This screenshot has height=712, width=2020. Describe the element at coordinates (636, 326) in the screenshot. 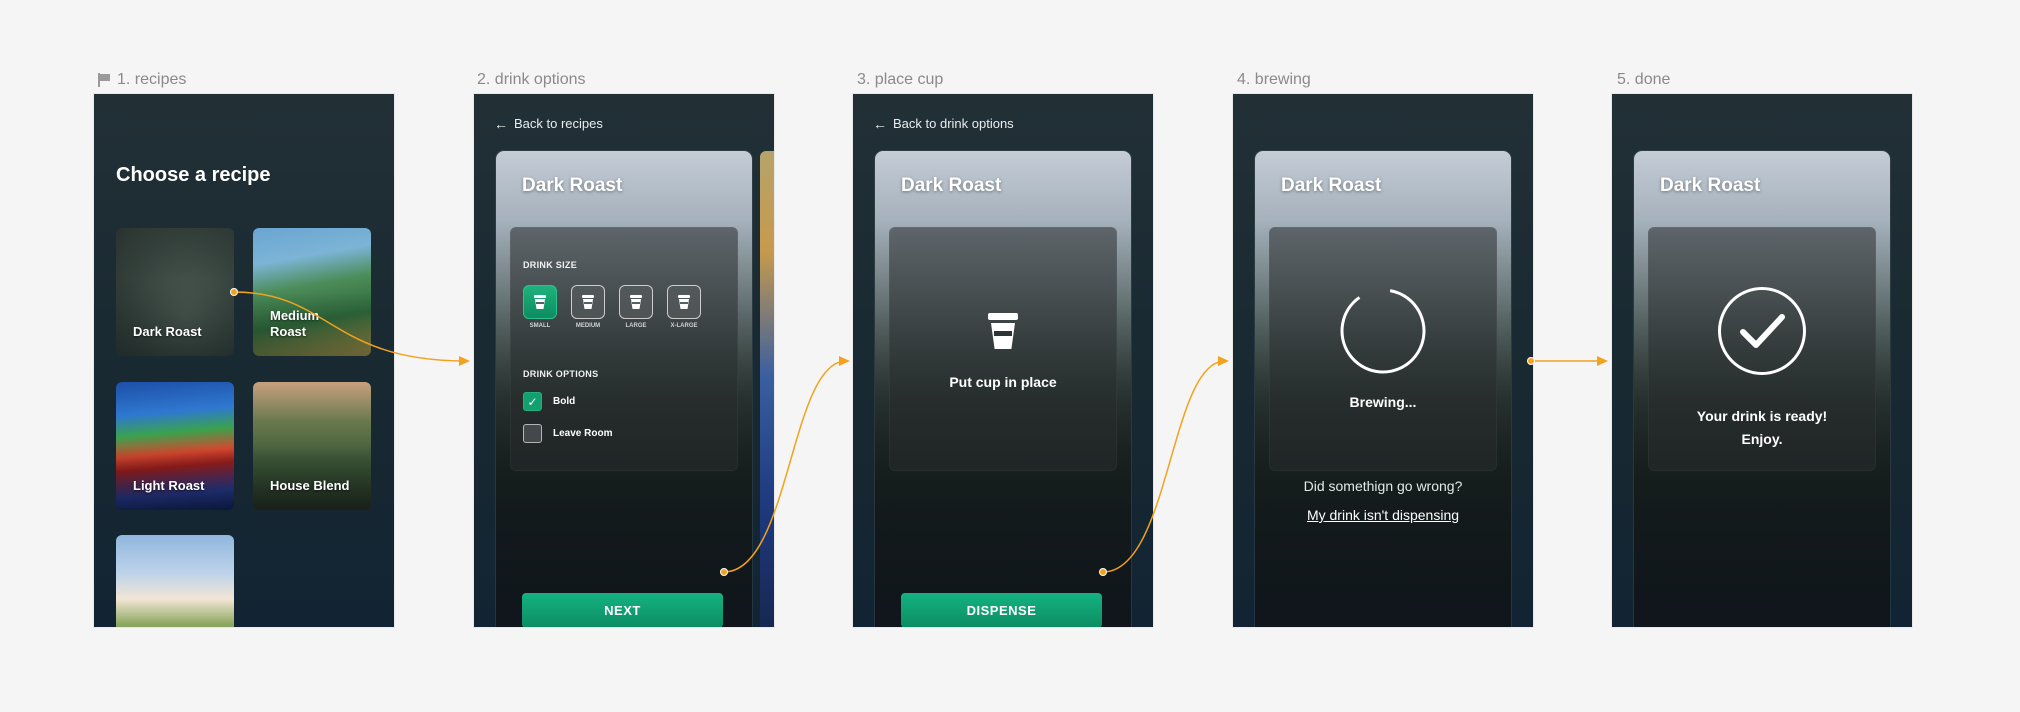

I see `size-caption: LARGE` at that location.